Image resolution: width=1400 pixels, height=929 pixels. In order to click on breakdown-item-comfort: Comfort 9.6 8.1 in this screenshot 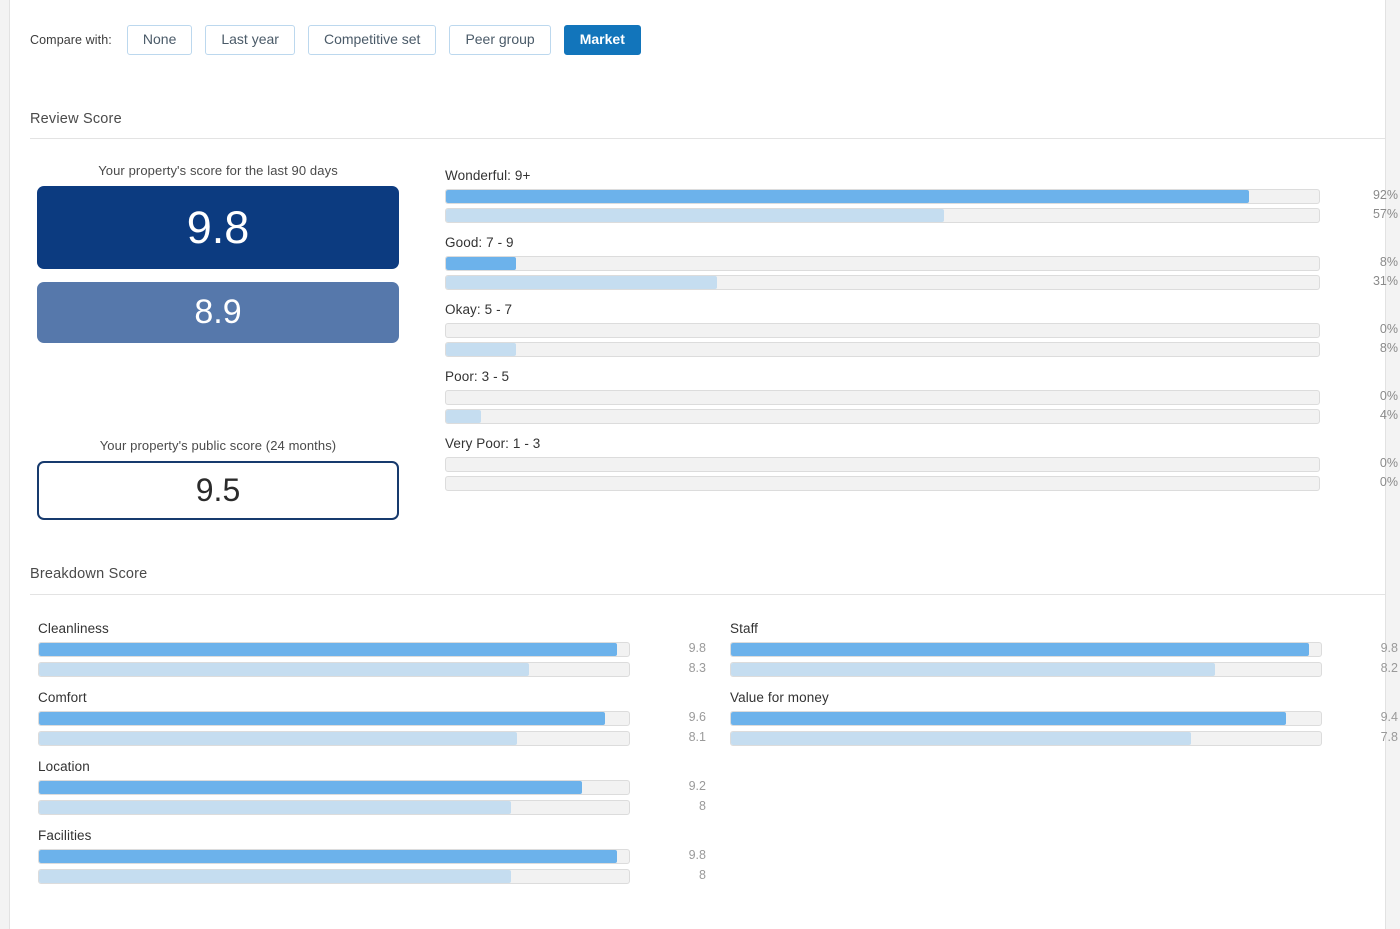, I will do `click(372, 718)`.